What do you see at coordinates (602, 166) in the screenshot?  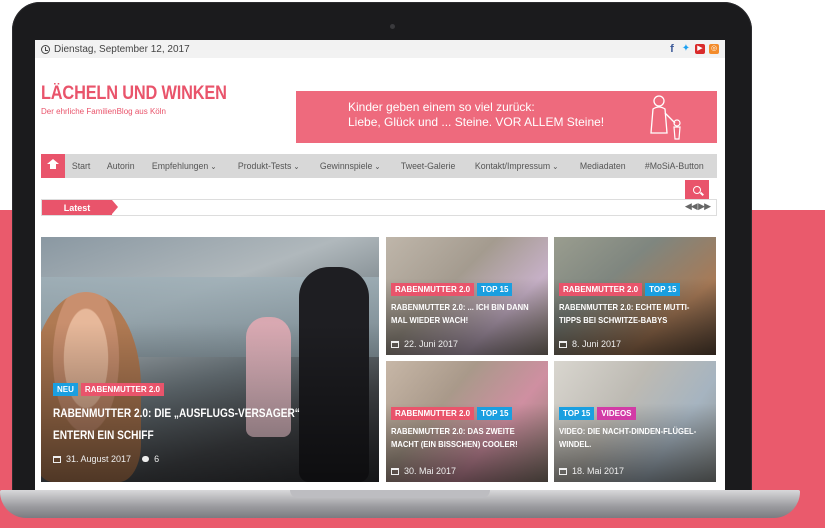 I see `nav-item-mediadaten: Mediadaten` at bounding box center [602, 166].